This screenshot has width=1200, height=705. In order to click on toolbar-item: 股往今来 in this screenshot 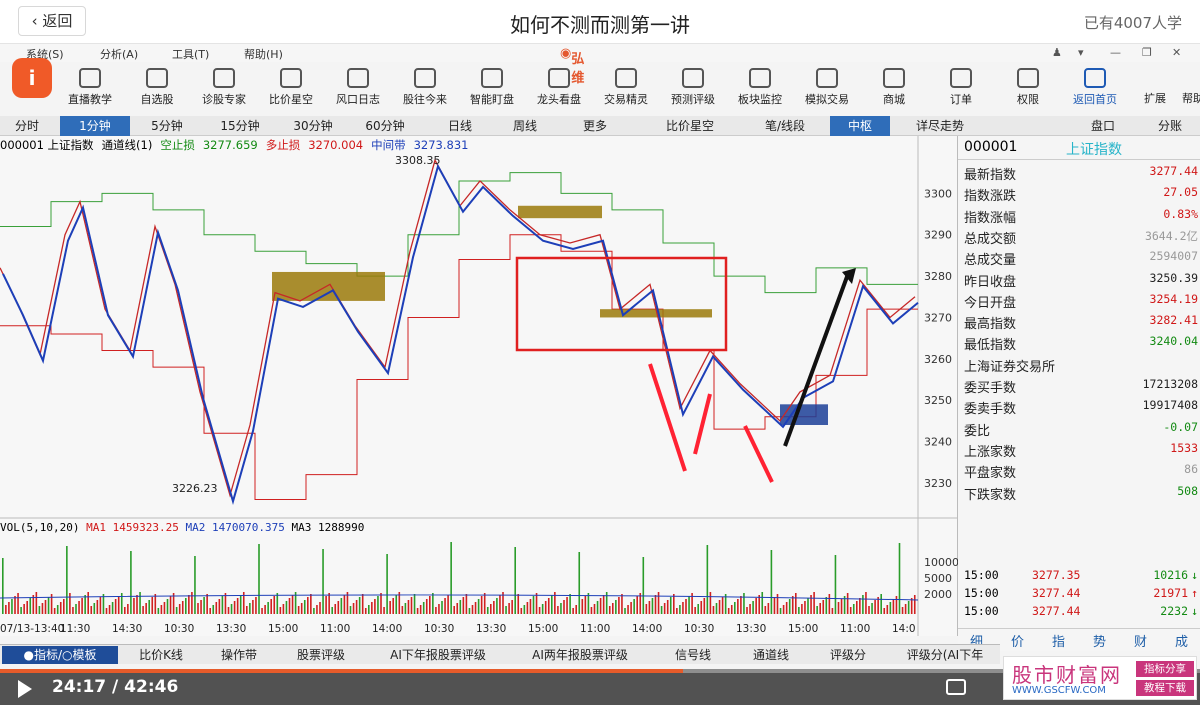, I will do `click(425, 90)`.